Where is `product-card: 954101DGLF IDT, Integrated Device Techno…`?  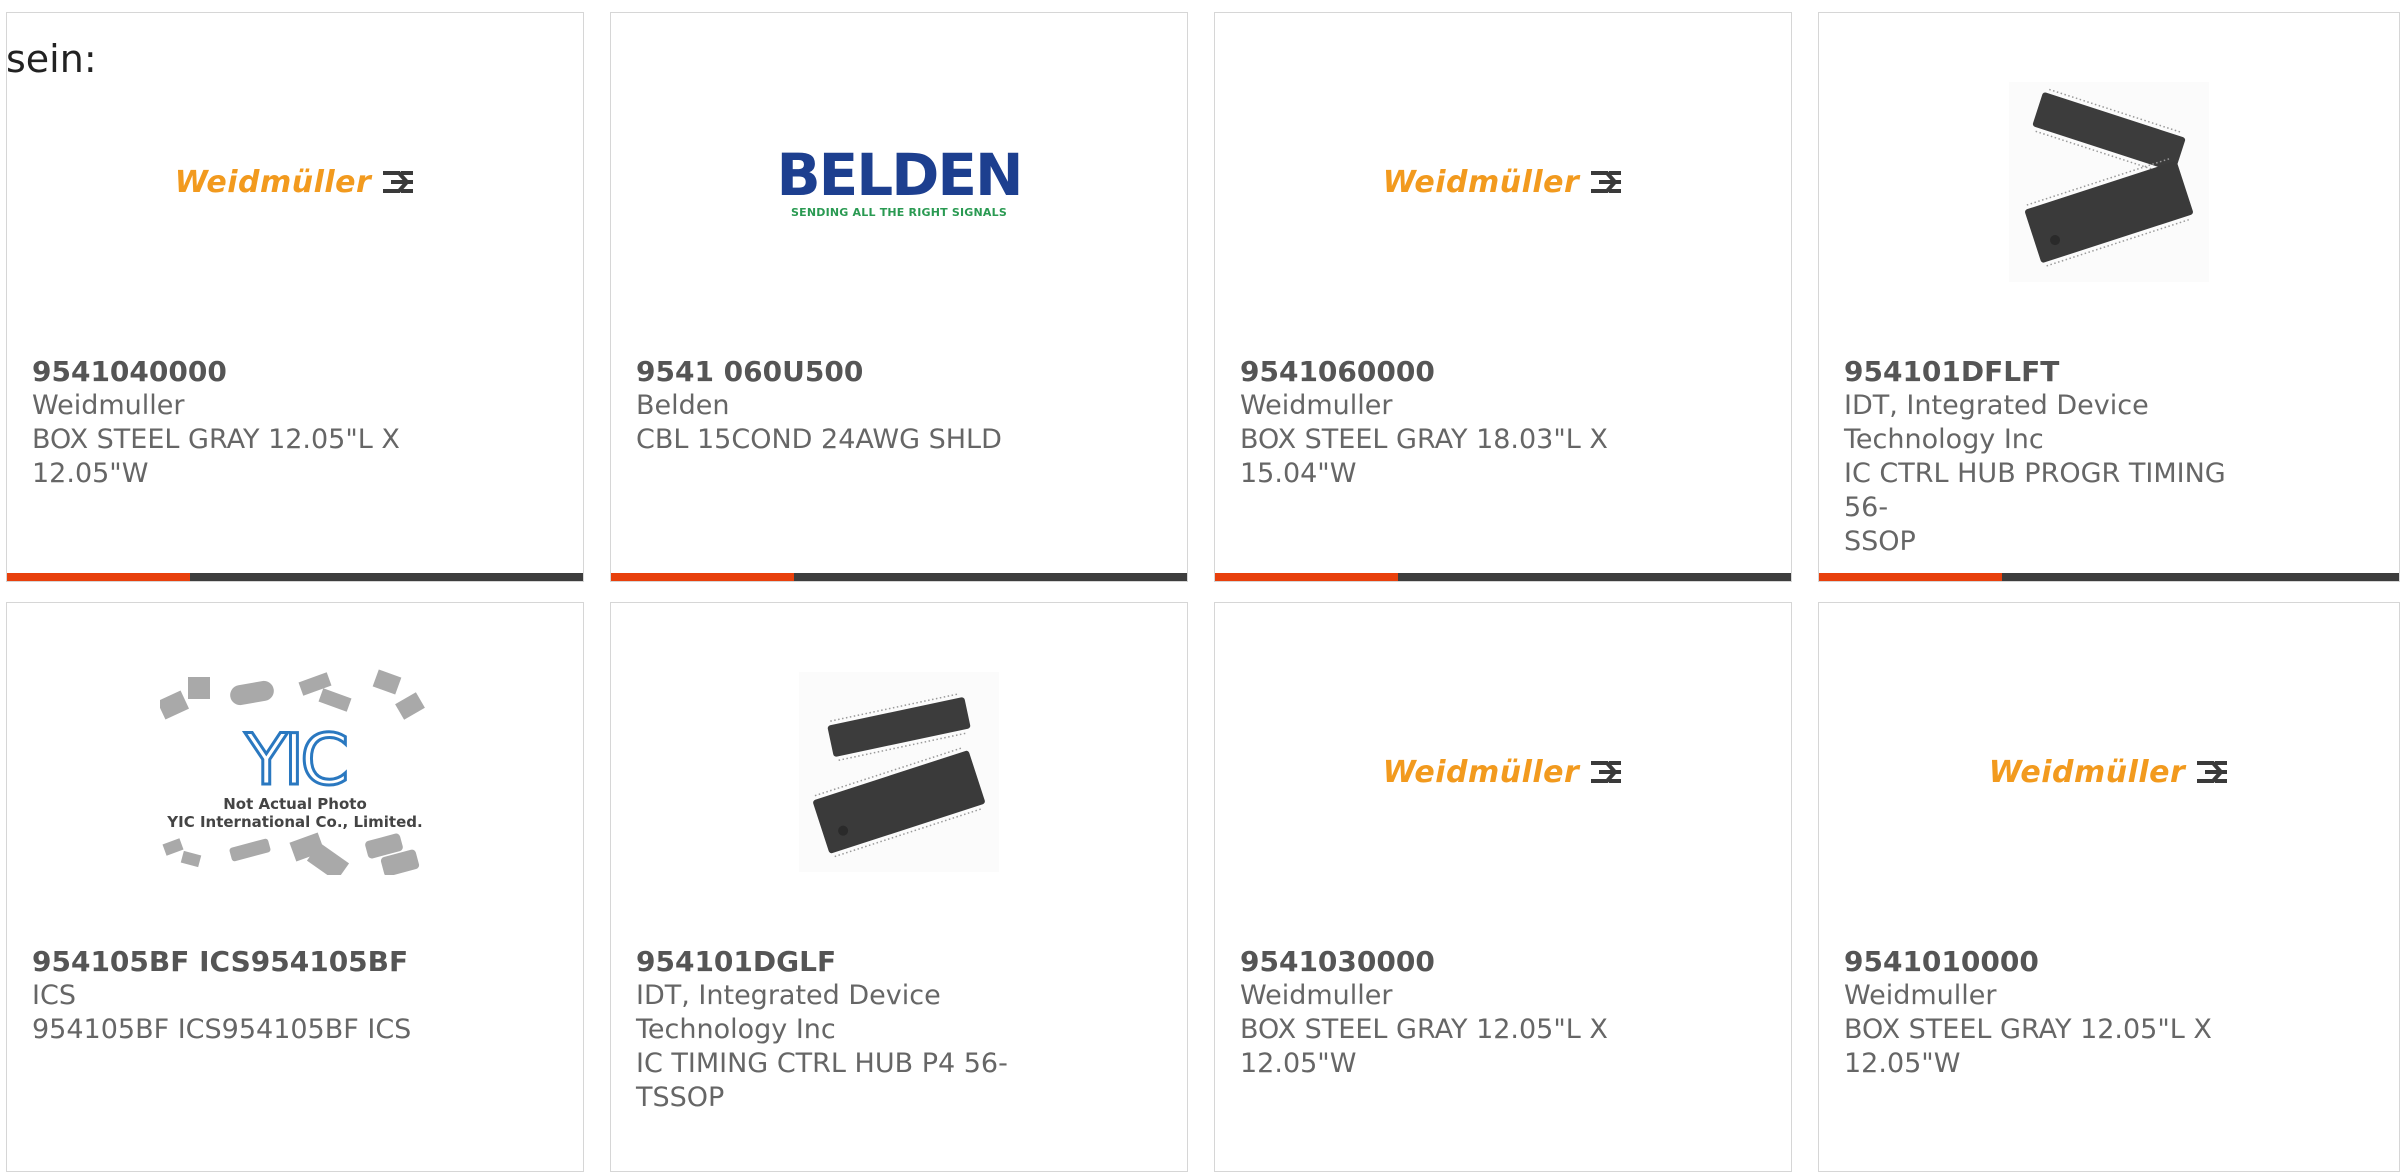
product-card: 954101DGLF IDT, Integrated Device Techno… is located at coordinates (899, 887).